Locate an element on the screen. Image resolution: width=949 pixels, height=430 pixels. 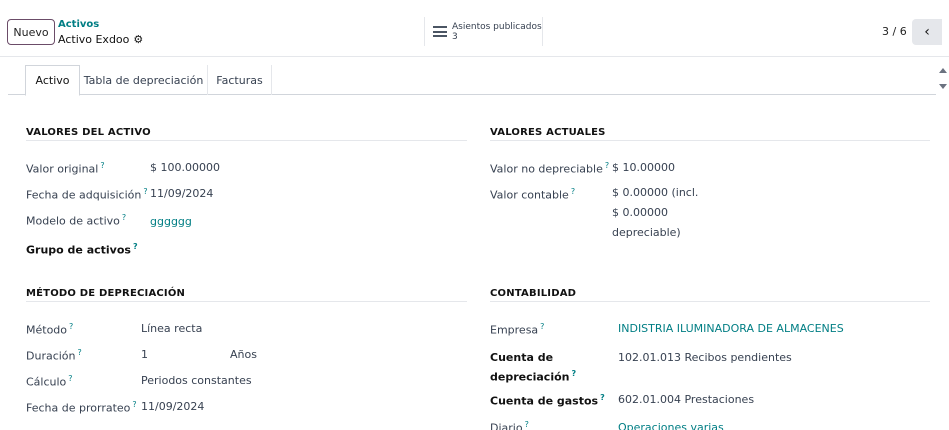
method-select: Línea recta is located at coordinates (171, 328).